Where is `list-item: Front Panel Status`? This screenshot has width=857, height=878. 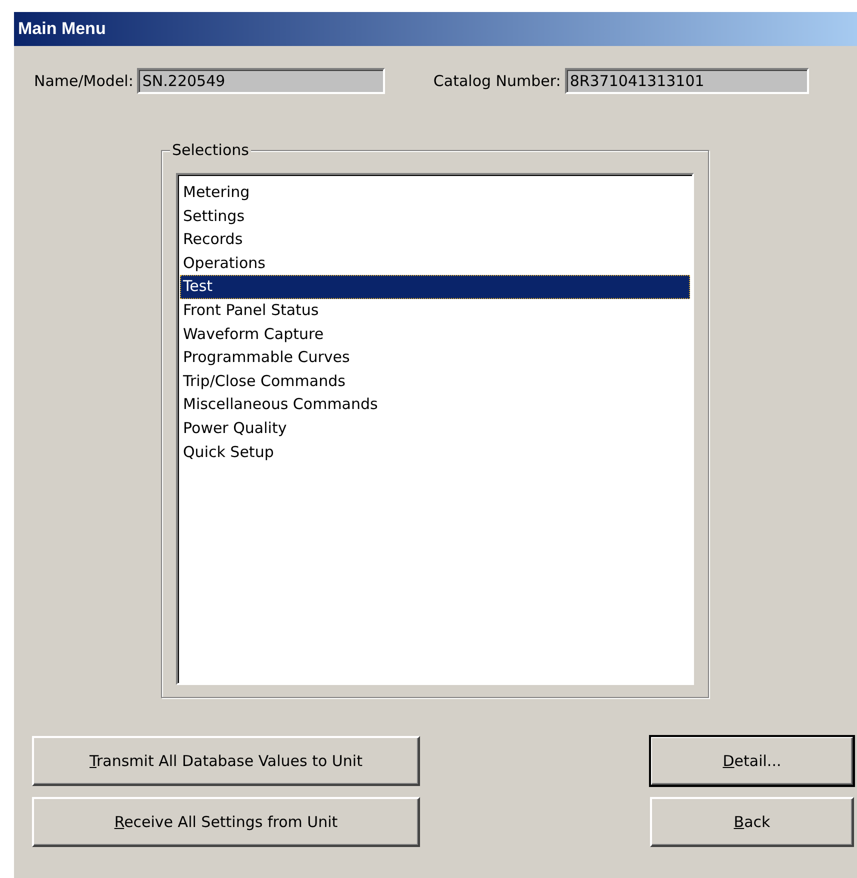
list-item: Front Panel Status is located at coordinates (435, 310).